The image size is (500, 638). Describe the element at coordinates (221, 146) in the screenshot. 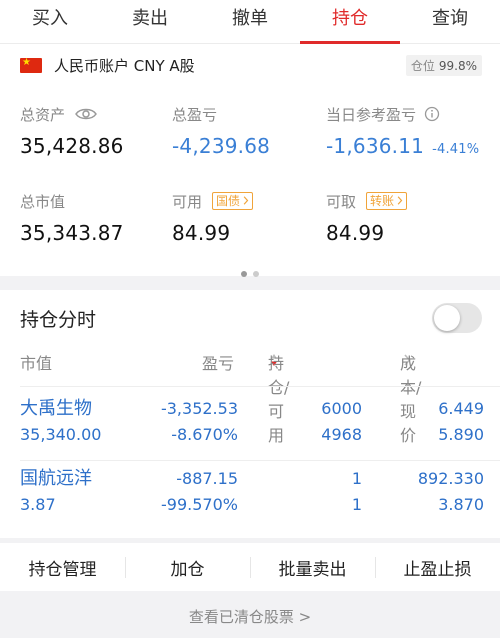

I see `total-pl-value: -4,239.68` at that location.